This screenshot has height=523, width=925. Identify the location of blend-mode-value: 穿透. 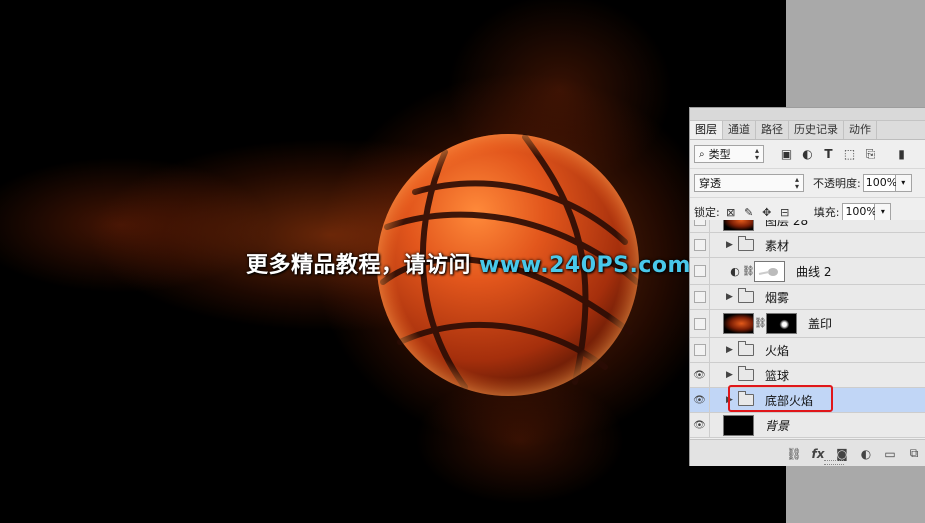
(710, 183).